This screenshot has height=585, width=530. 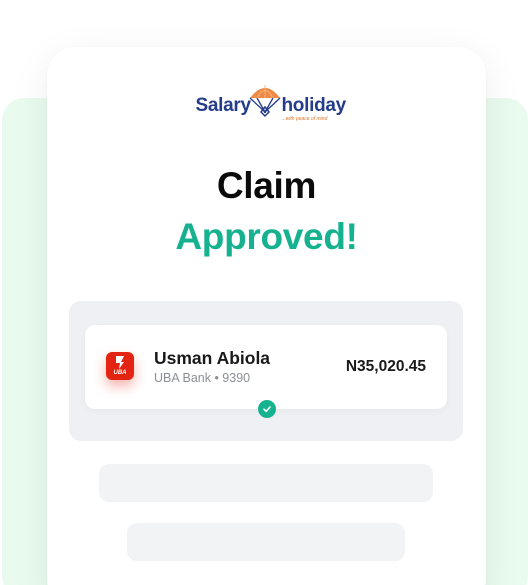 What do you see at coordinates (267, 409) in the screenshot?
I see `check-circle-icon` at bounding box center [267, 409].